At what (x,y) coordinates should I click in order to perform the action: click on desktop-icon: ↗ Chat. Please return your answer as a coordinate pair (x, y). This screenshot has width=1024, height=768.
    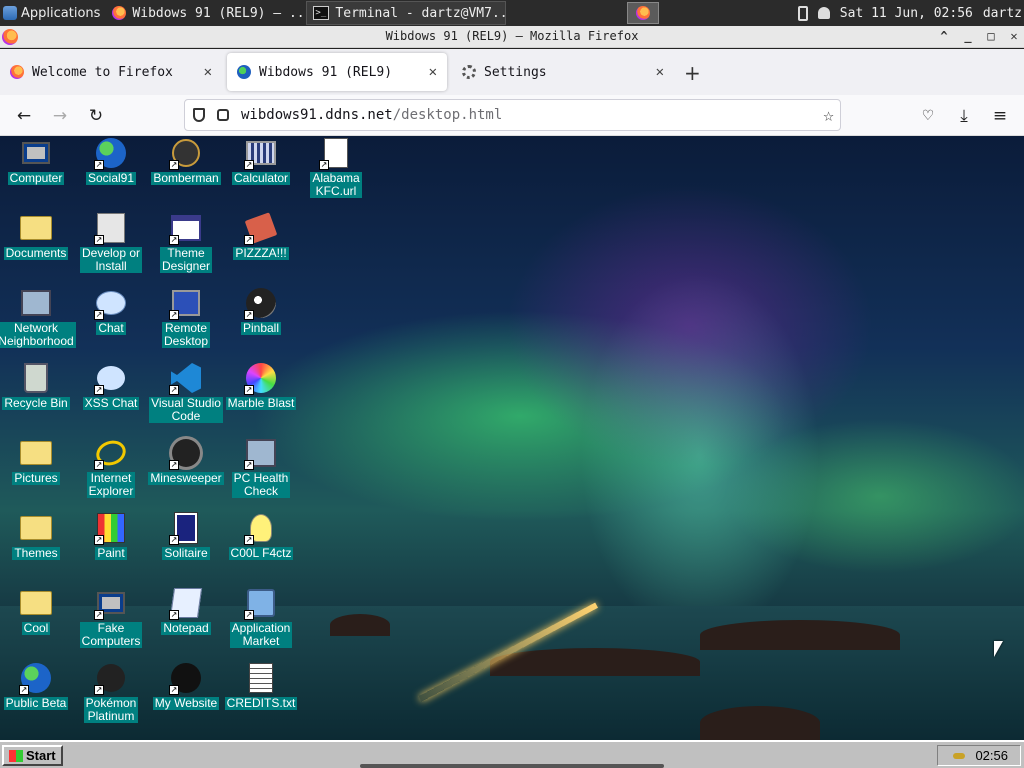
    Looking at the image, I should click on (111, 310).